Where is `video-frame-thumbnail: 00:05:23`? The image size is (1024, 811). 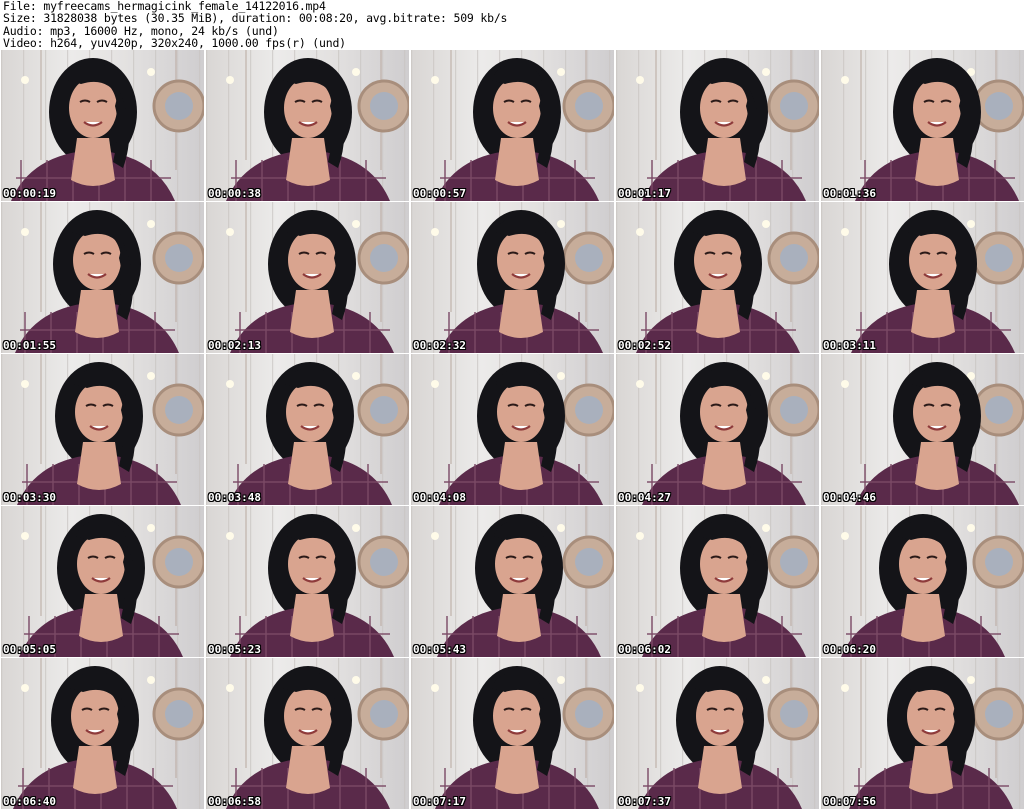
video-frame-thumbnail: 00:05:23 is located at coordinates (307, 581).